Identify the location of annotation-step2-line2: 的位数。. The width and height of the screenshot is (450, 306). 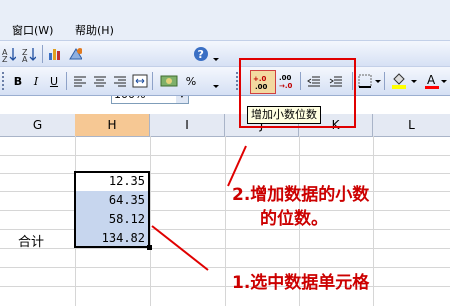
(294, 219).